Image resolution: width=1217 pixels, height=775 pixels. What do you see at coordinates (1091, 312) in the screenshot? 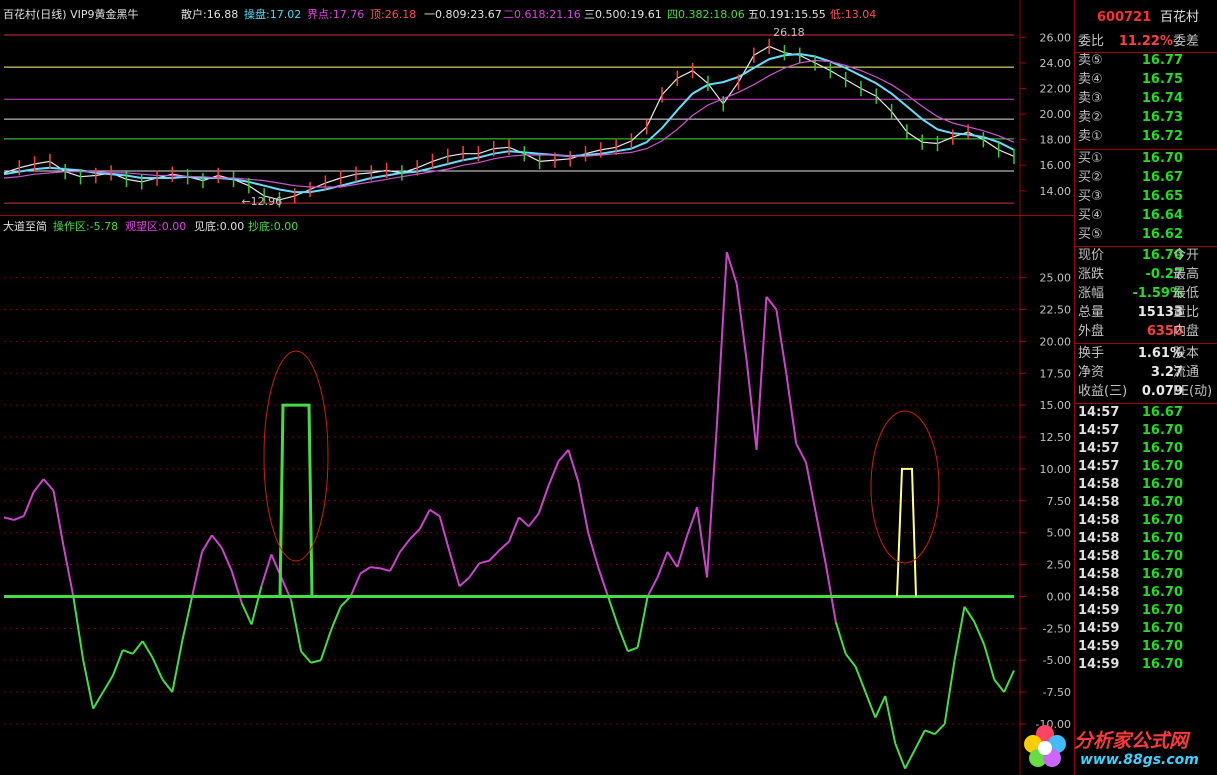
I see `quote-row-label: 总量` at bounding box center [1091, 312].